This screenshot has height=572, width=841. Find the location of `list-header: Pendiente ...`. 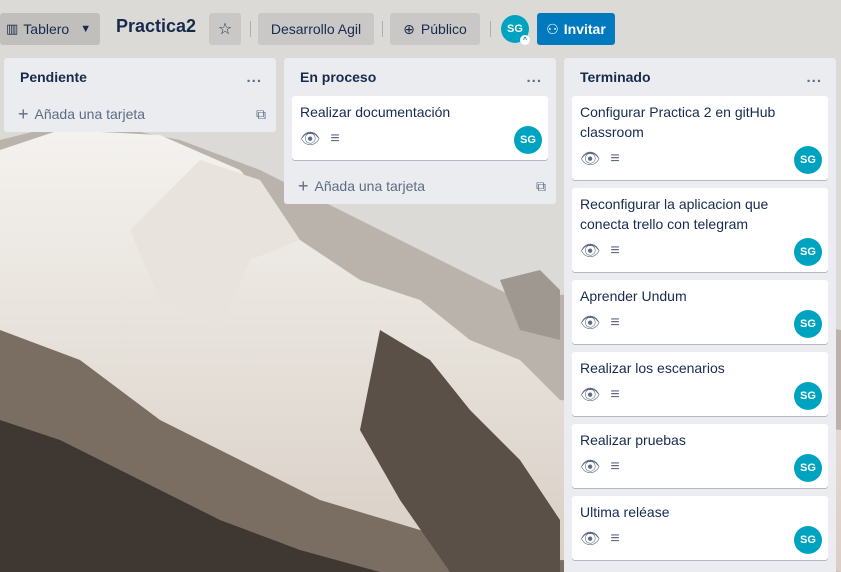

list-header: Pendiente ... is located at coordinates (140, 77).